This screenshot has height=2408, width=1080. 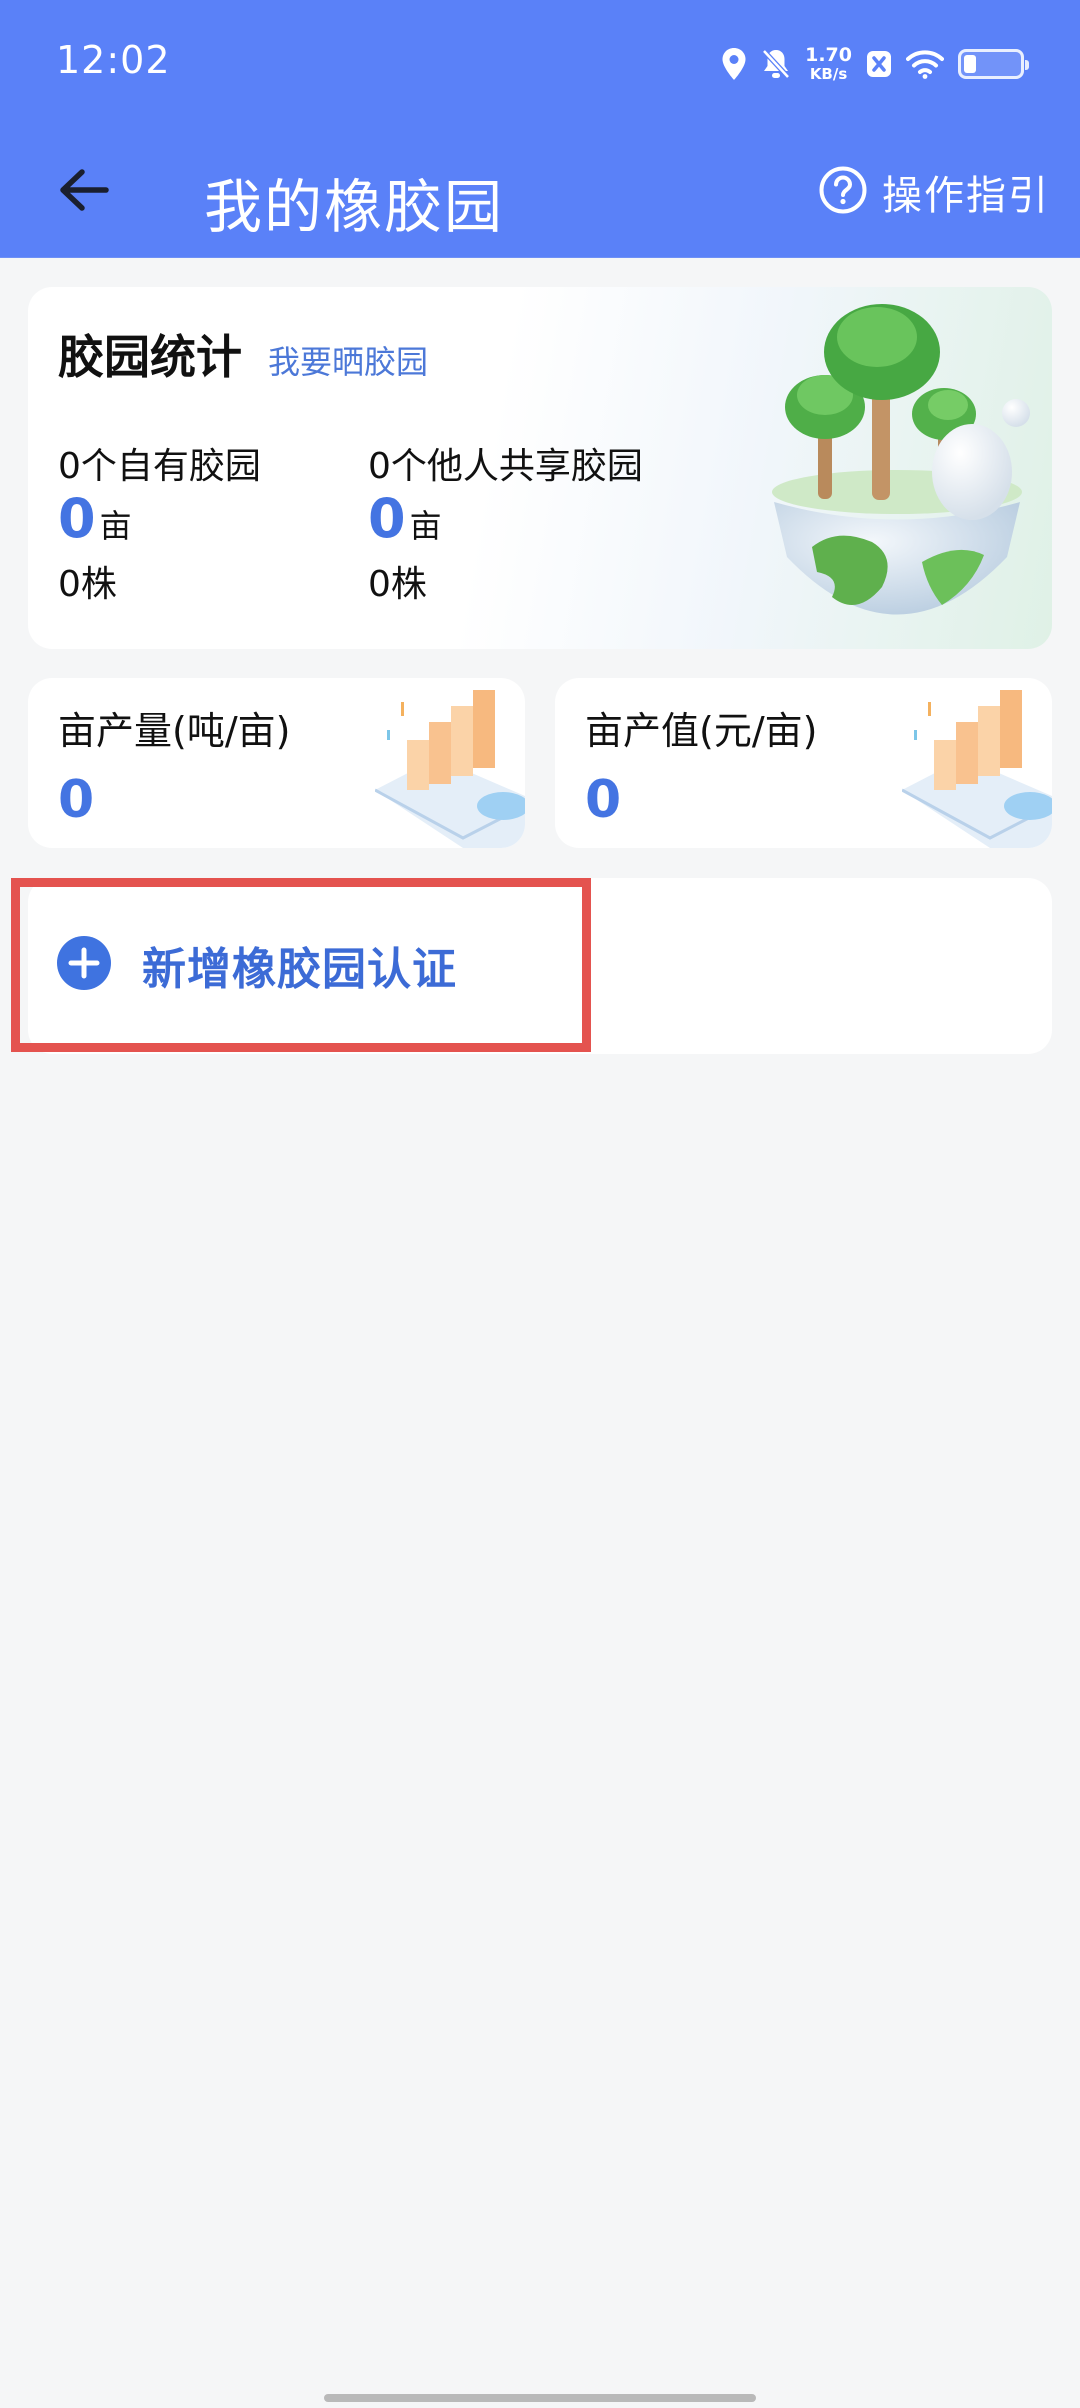 What do you see at coordinates (879, 64) in the screenshot?
I see `app-notification-icon` at bounding box center [879, 64].